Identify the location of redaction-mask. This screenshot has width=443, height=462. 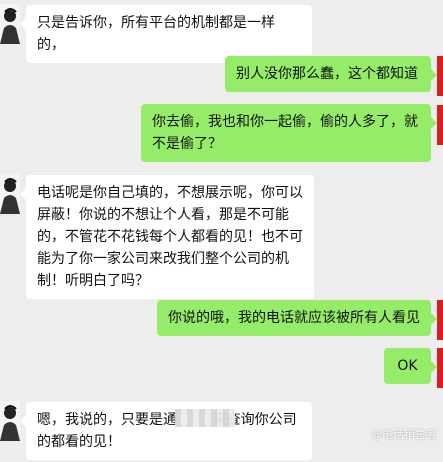
(205, 418).